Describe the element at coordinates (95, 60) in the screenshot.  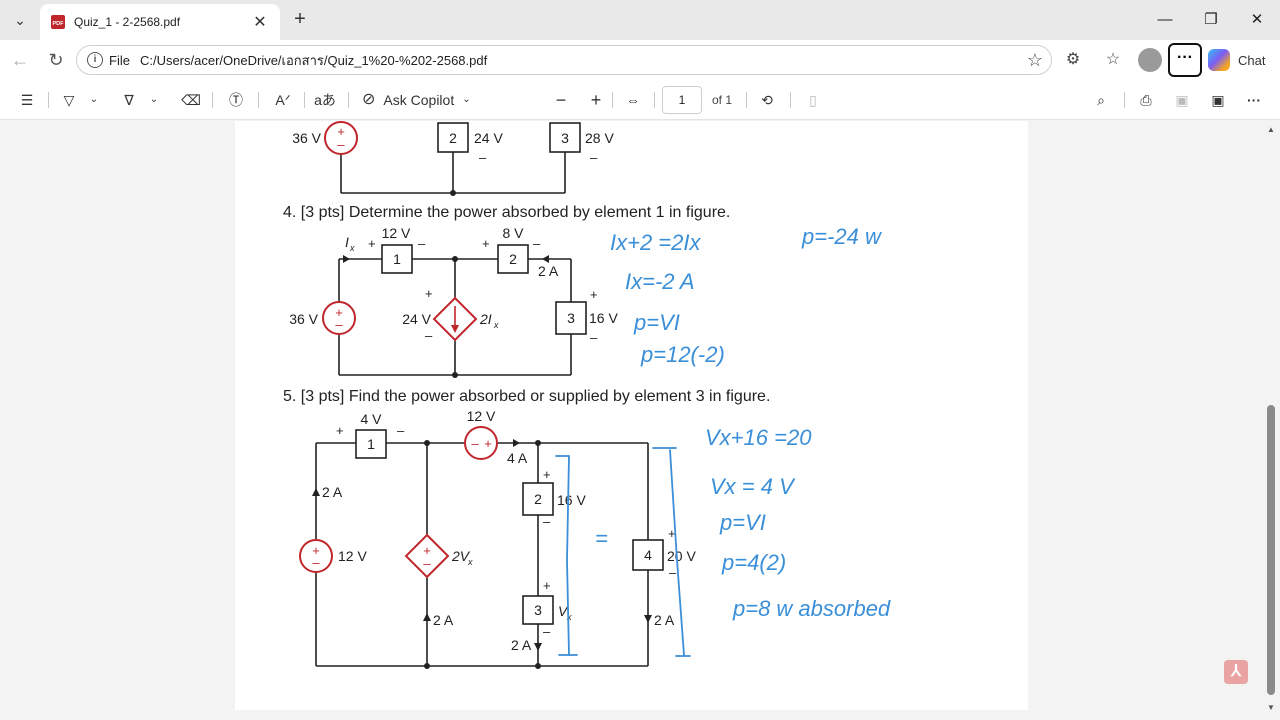
I see `site-info-icon: i` at that location.